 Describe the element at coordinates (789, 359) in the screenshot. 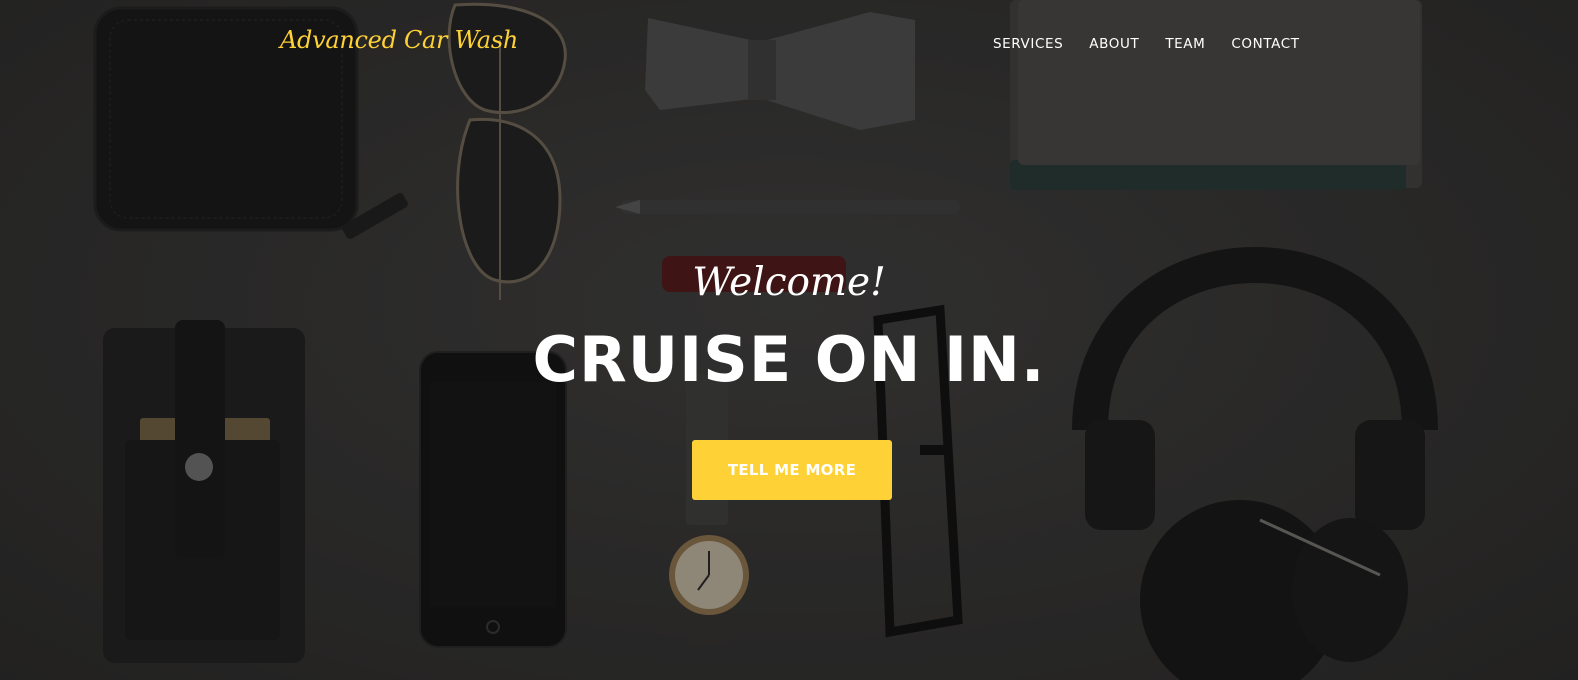

I see `hero-headline: CRUISE ON IN.` at that location.